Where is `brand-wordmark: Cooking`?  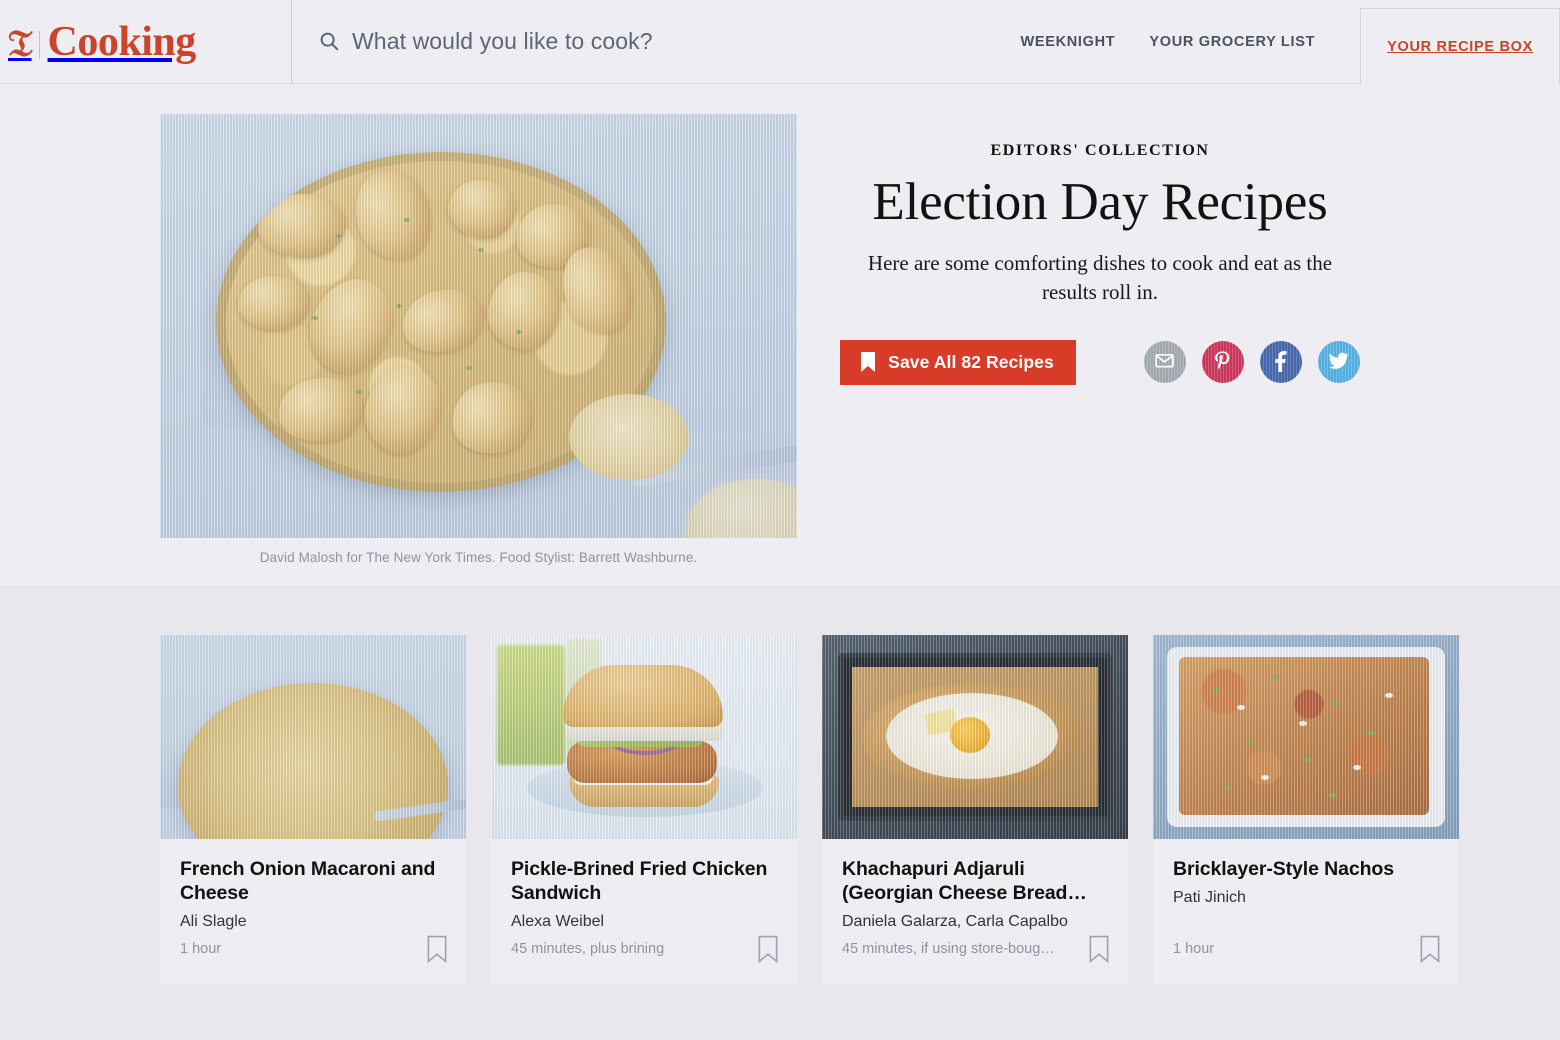
brand-wordmark: Cooking is located at coordinates (122, 41).